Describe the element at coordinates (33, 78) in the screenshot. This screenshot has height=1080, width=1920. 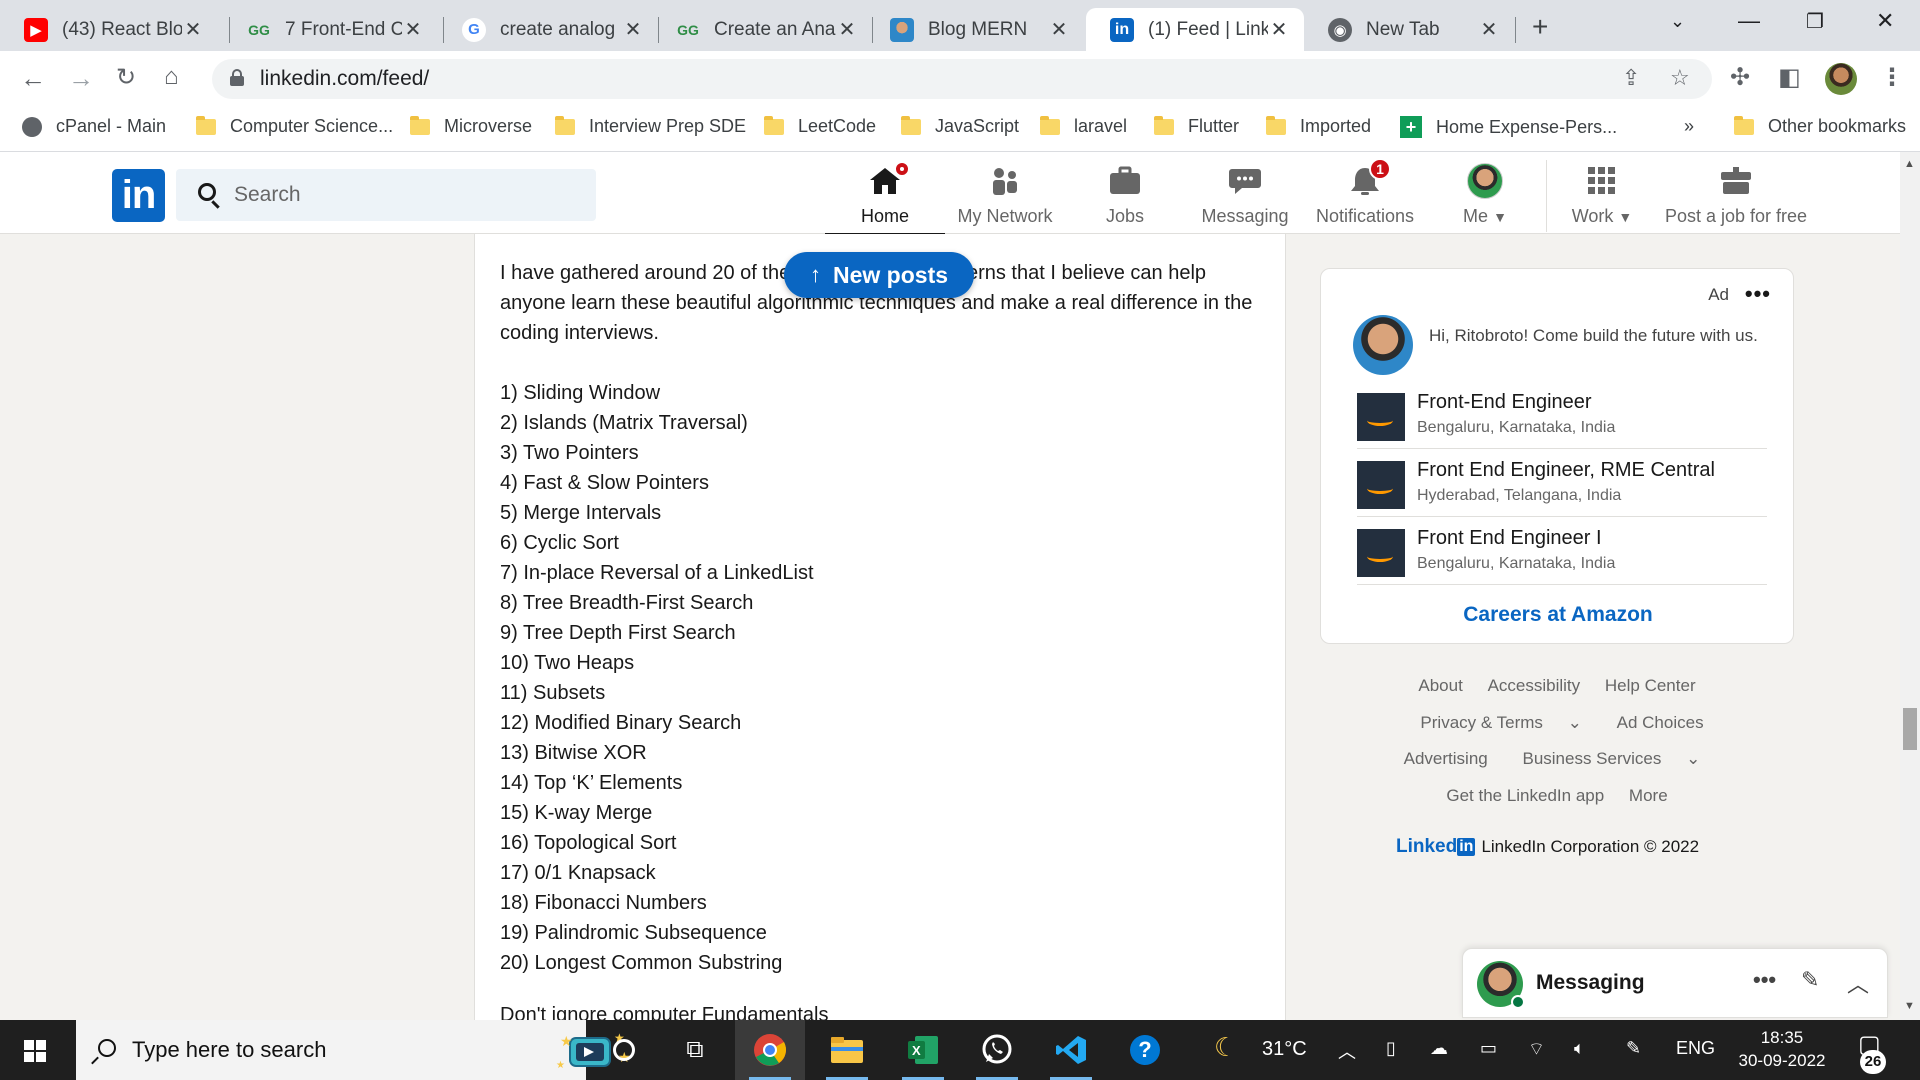
I see `back-arrow-icon: ←` at that location.